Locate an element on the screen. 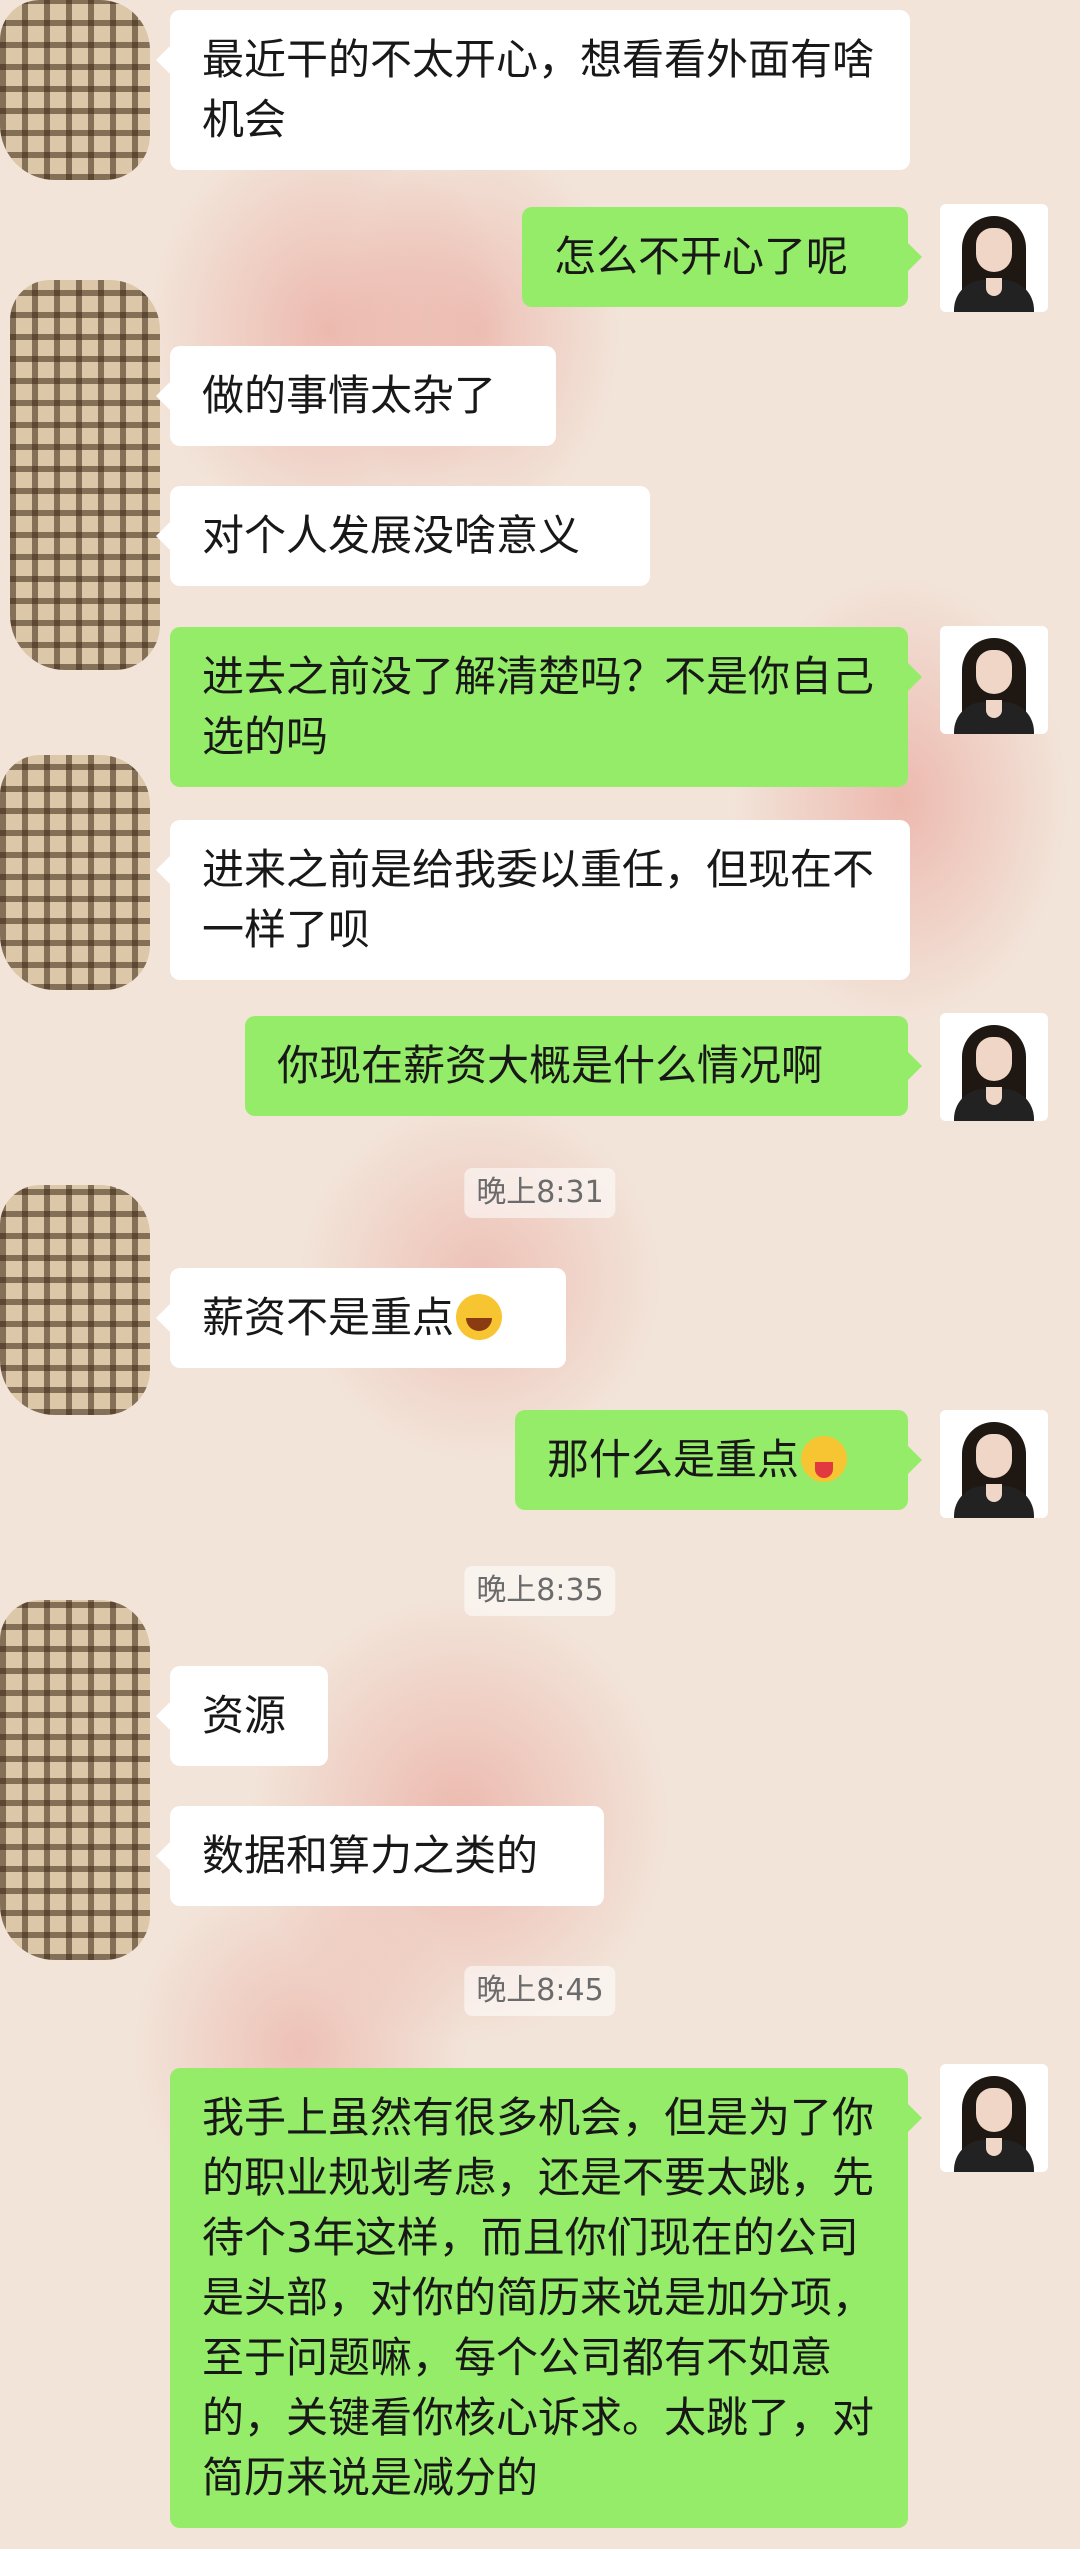 The image size is (1080, 2549). tongue-out-emoji-icon is located at coordinates (824, 1459).